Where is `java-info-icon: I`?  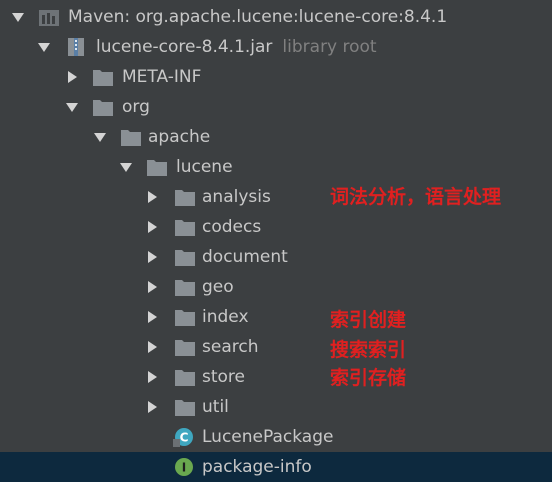
java-info-icon: I is located at coordinates (184, 467).